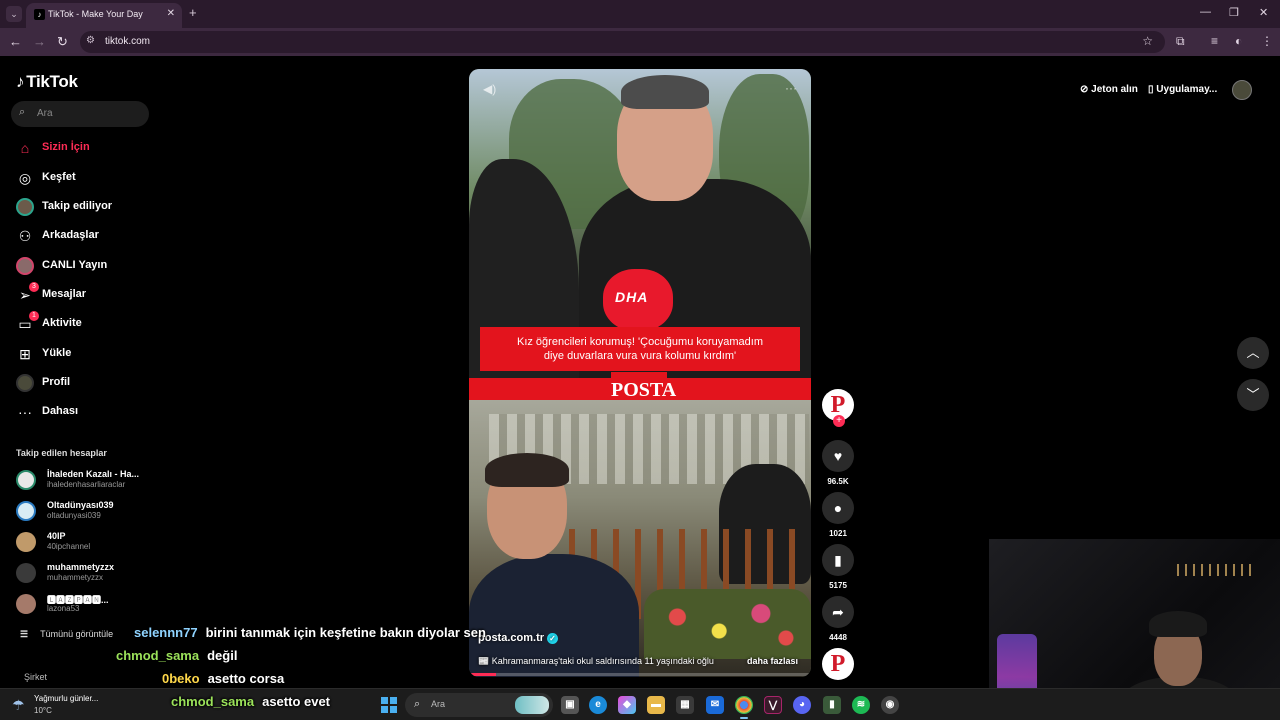  I want to click on following-account: 40IP 40ipchannel, so click(86, 543).